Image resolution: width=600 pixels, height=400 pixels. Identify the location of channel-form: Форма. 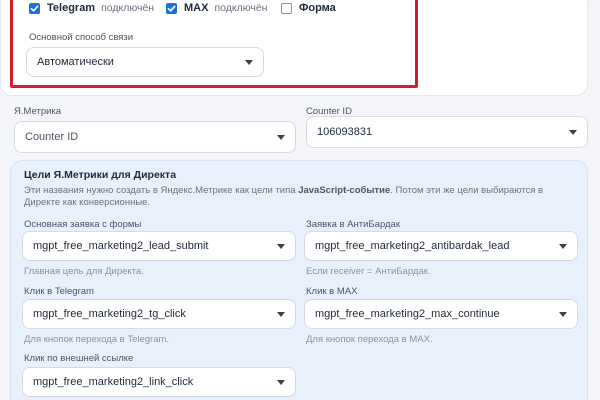
(311, 8).